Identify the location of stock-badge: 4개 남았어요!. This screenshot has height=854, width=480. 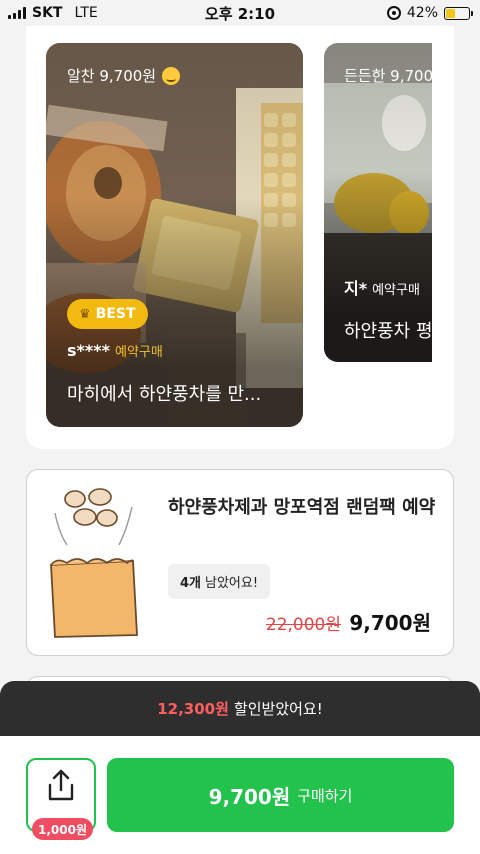
(219, 581).